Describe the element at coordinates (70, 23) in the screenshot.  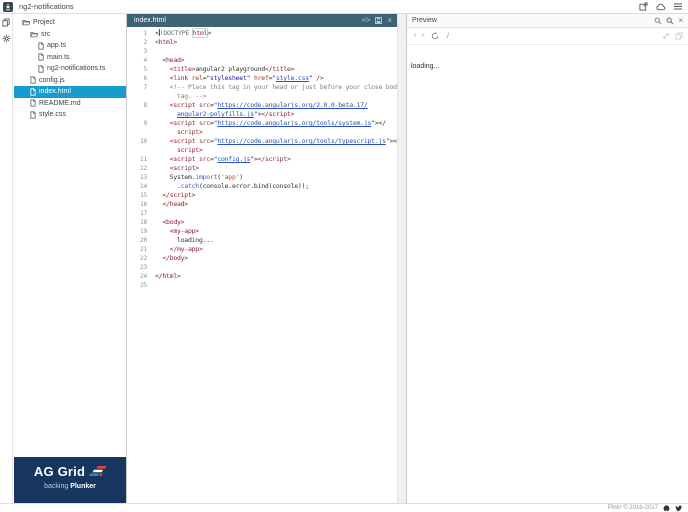
I see `tree-item-project: Project` at that location.